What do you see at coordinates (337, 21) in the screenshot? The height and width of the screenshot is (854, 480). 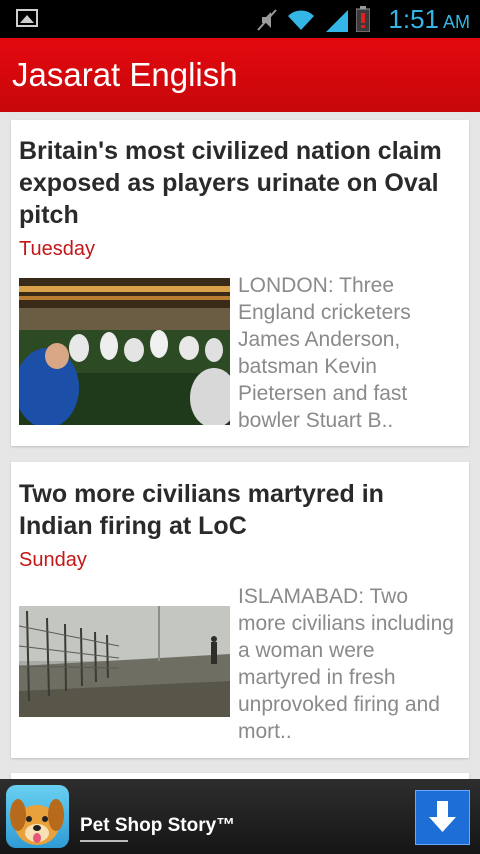 I see `signal-icon` at bounding box center [337, 21].